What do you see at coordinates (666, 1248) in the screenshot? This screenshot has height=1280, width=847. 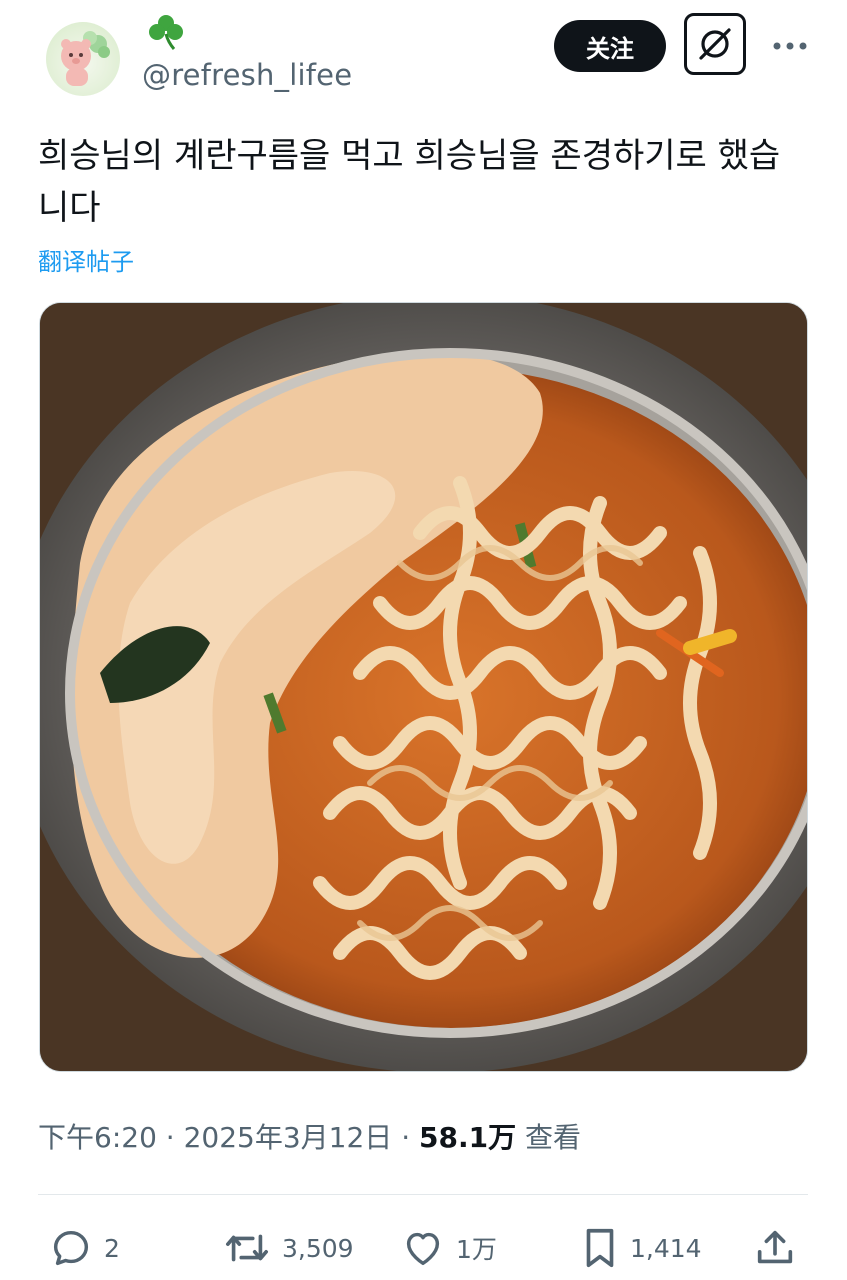 I see `bookmark-count: 1,414` at bounding box center [666, 1248].